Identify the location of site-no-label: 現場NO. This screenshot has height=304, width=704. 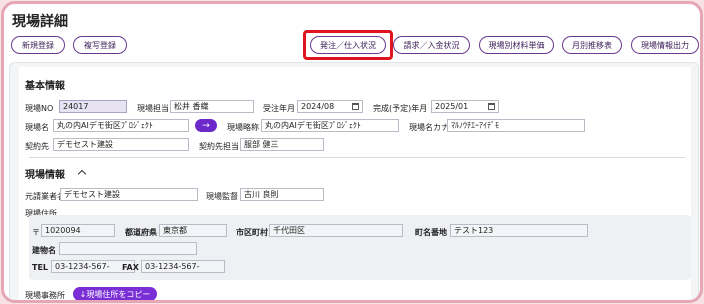
(39, 108).